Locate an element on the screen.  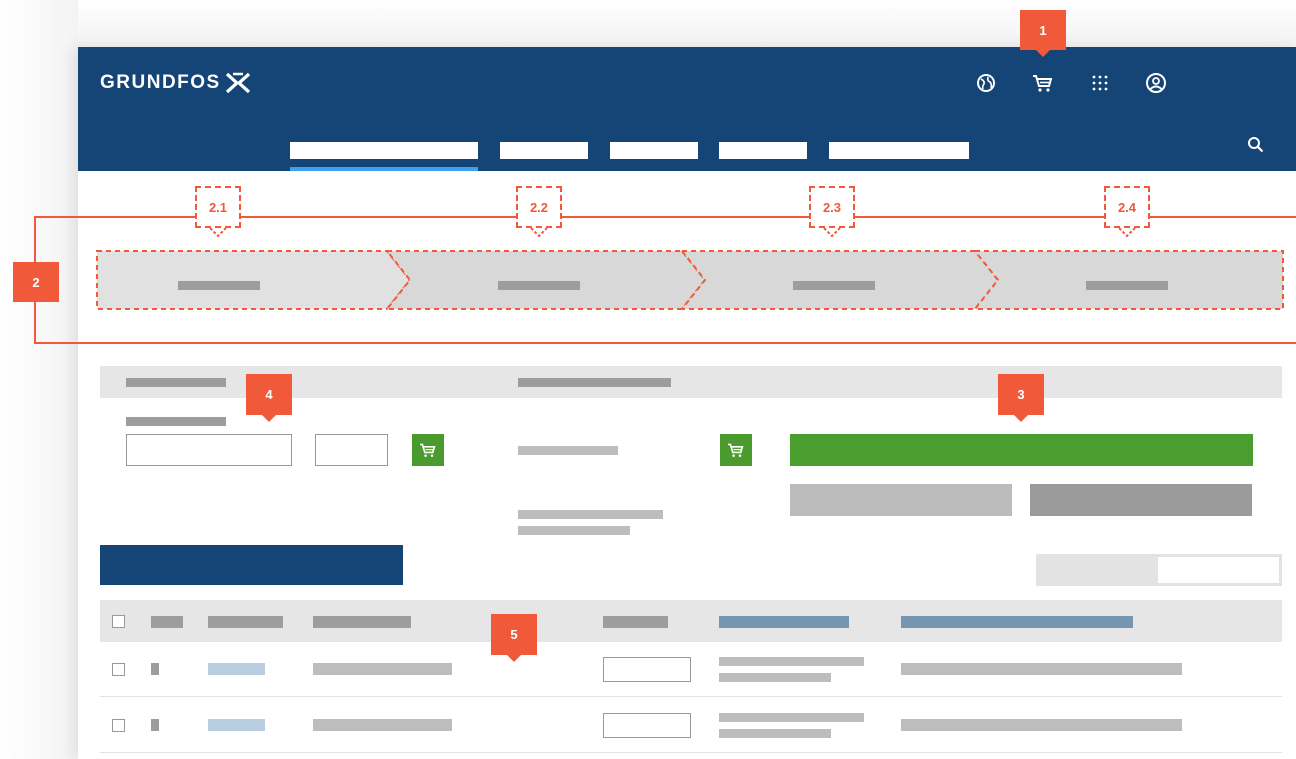
page-backdrop-top is located at coordinates (687, 23).